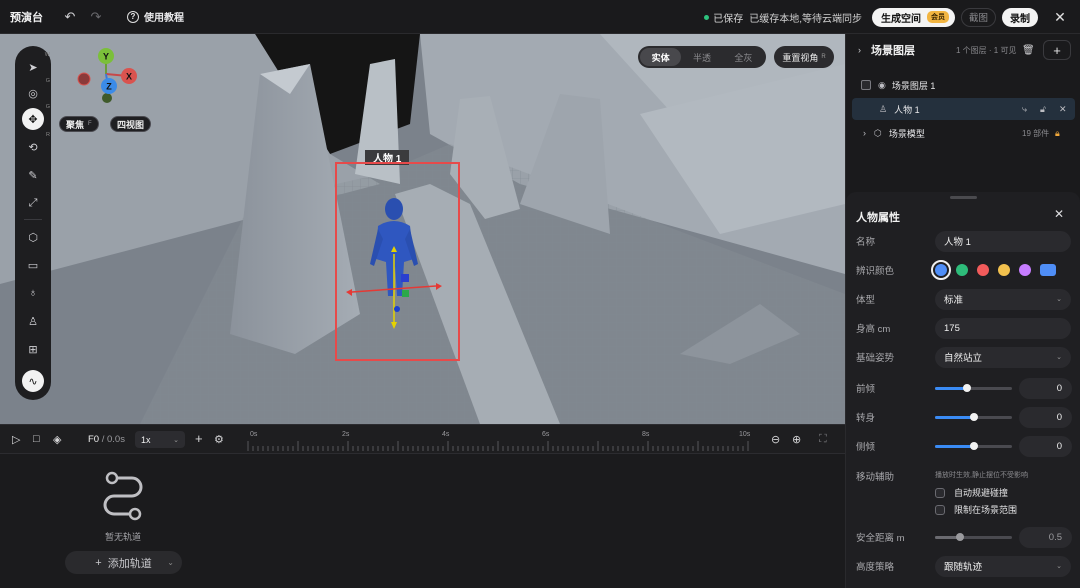 This screenshot has height=588, width=1080. Describe the element at coordinates (346, 434) in the screenshot. I see `ruler-label: 2s` at that location.